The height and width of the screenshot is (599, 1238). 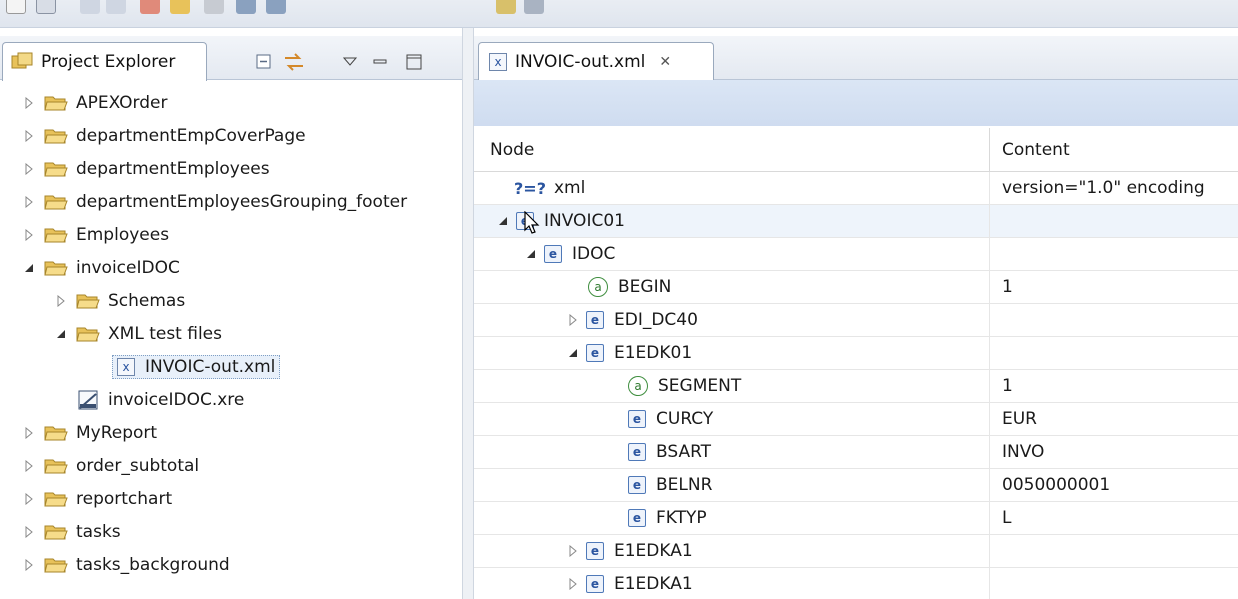 I want to click on collapse-all-icon, so click(x=264, y=62).